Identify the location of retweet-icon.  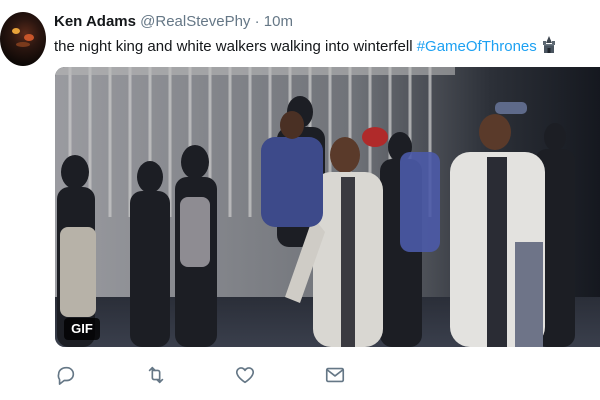
(157, 376).